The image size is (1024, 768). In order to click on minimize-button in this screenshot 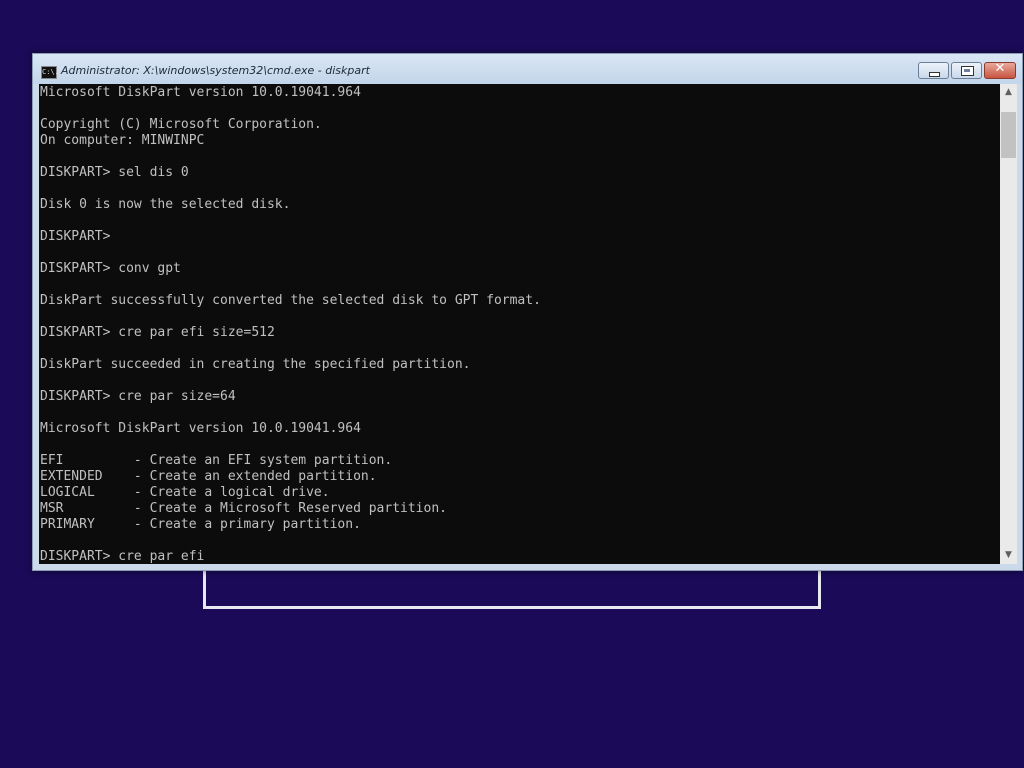, I will do `click(933, 70)`.